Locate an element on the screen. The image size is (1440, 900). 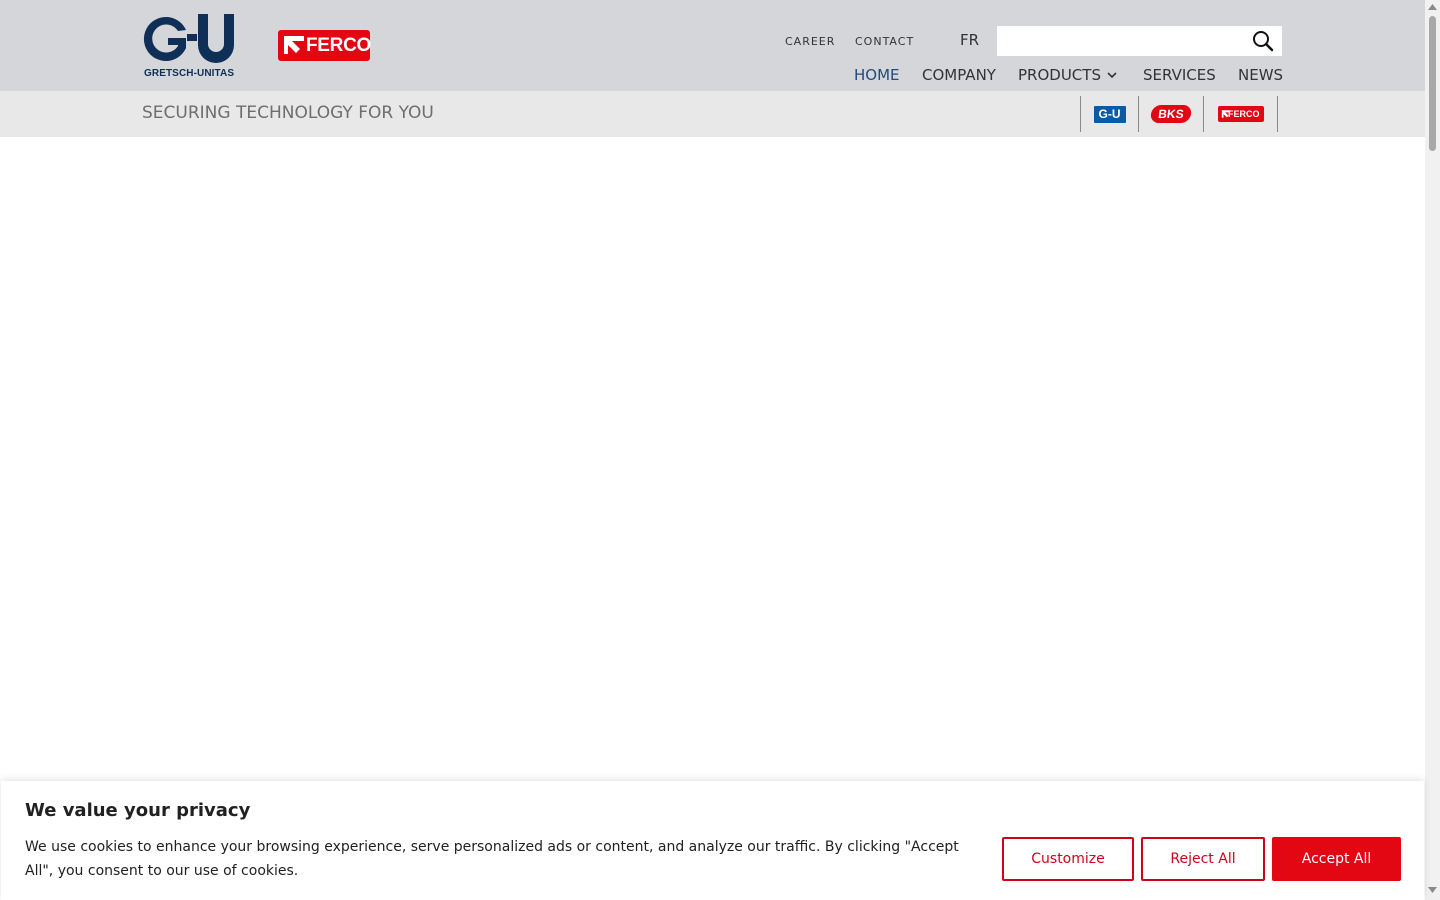
brand-gu-logo: G-U is located at coordinates (1109, 114).